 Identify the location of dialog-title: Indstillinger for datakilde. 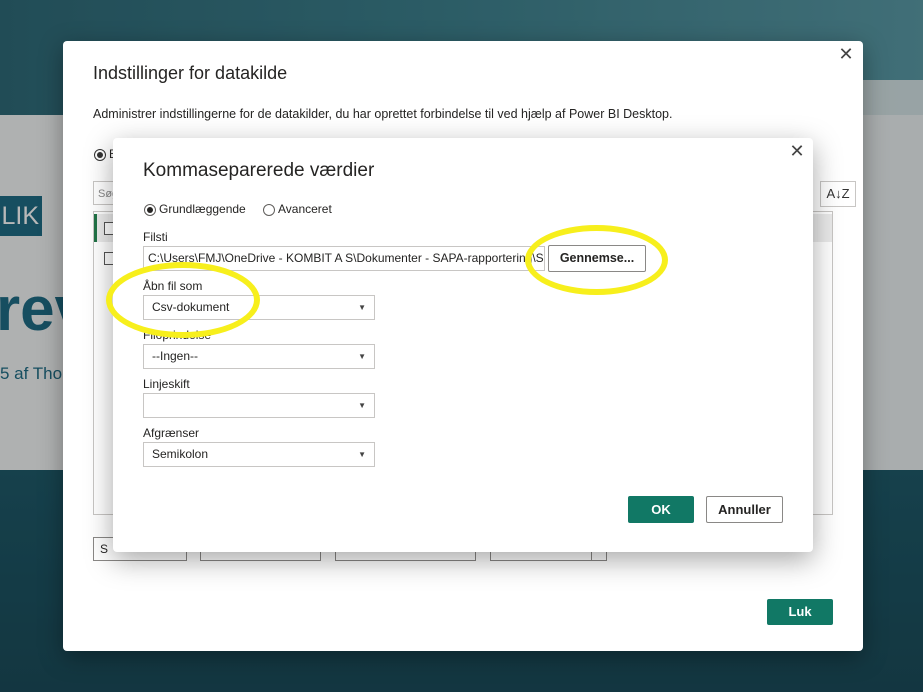
(190, 73).